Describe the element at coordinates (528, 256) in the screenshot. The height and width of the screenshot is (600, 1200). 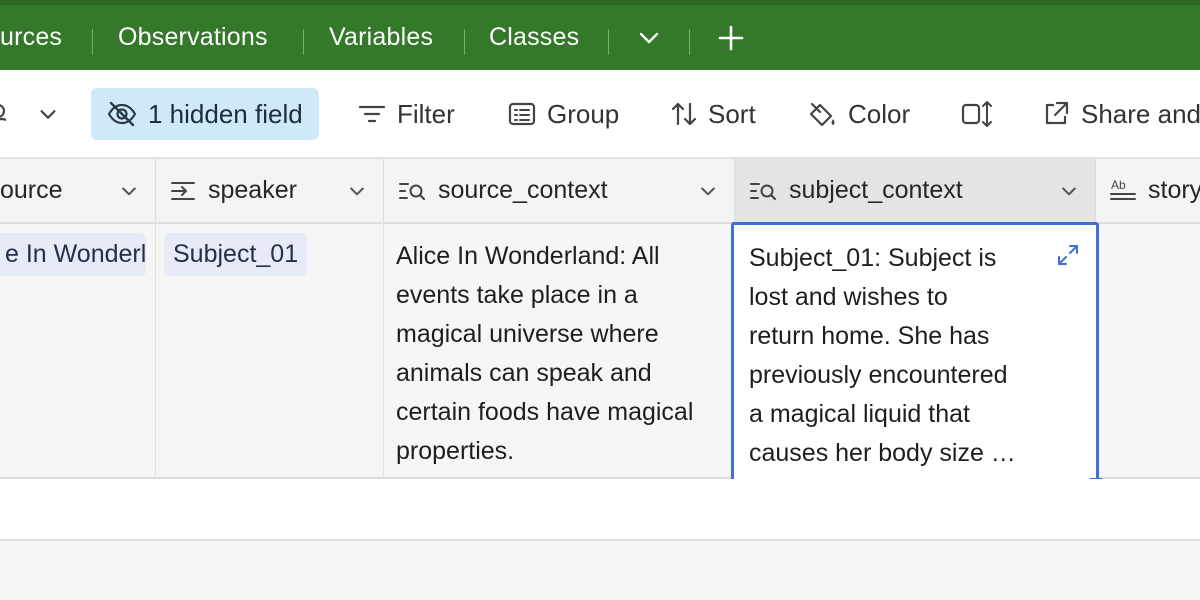
I see `text-line: Alice In Wonderland: All` at that location.